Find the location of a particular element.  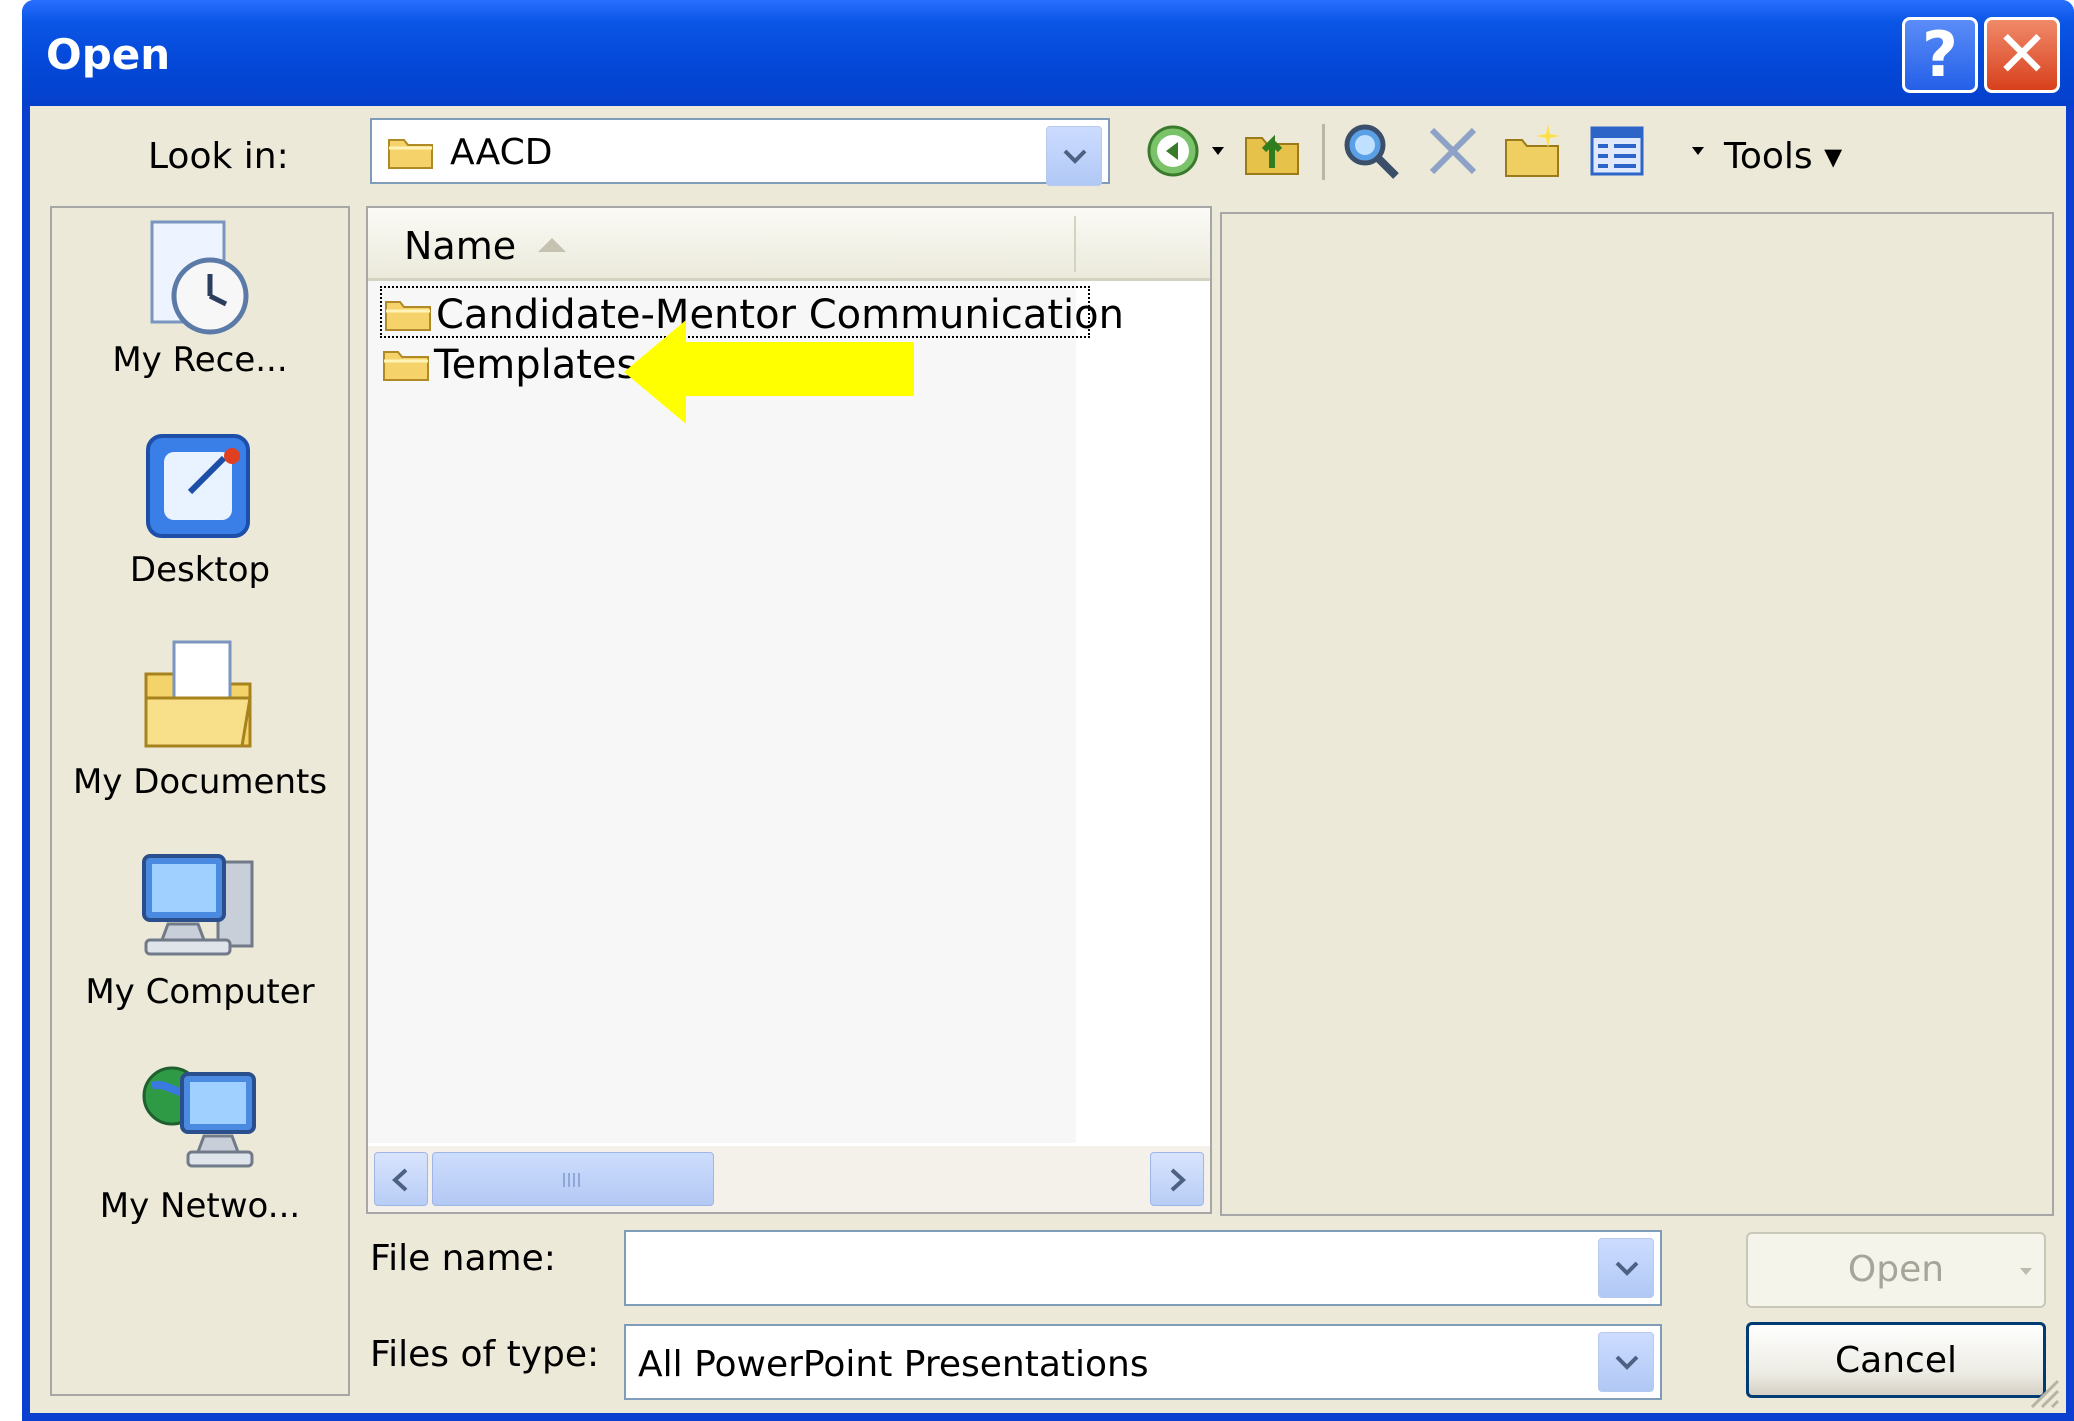

resize-grip-icon is located at coordinates (2043, 1392).